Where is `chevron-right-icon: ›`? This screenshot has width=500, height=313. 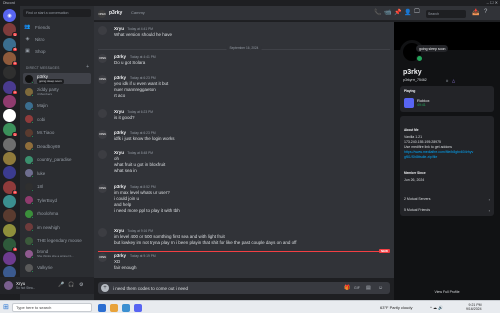
chevron-right-icon: › is located at coordinates (489, 210).